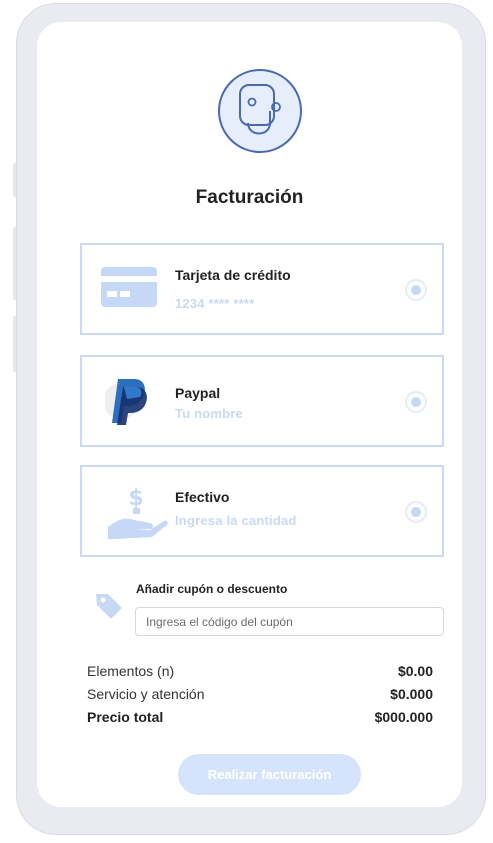 This screenshot has height=843, width=493. I want to click on total-value: $000.000, so click(403, 717).